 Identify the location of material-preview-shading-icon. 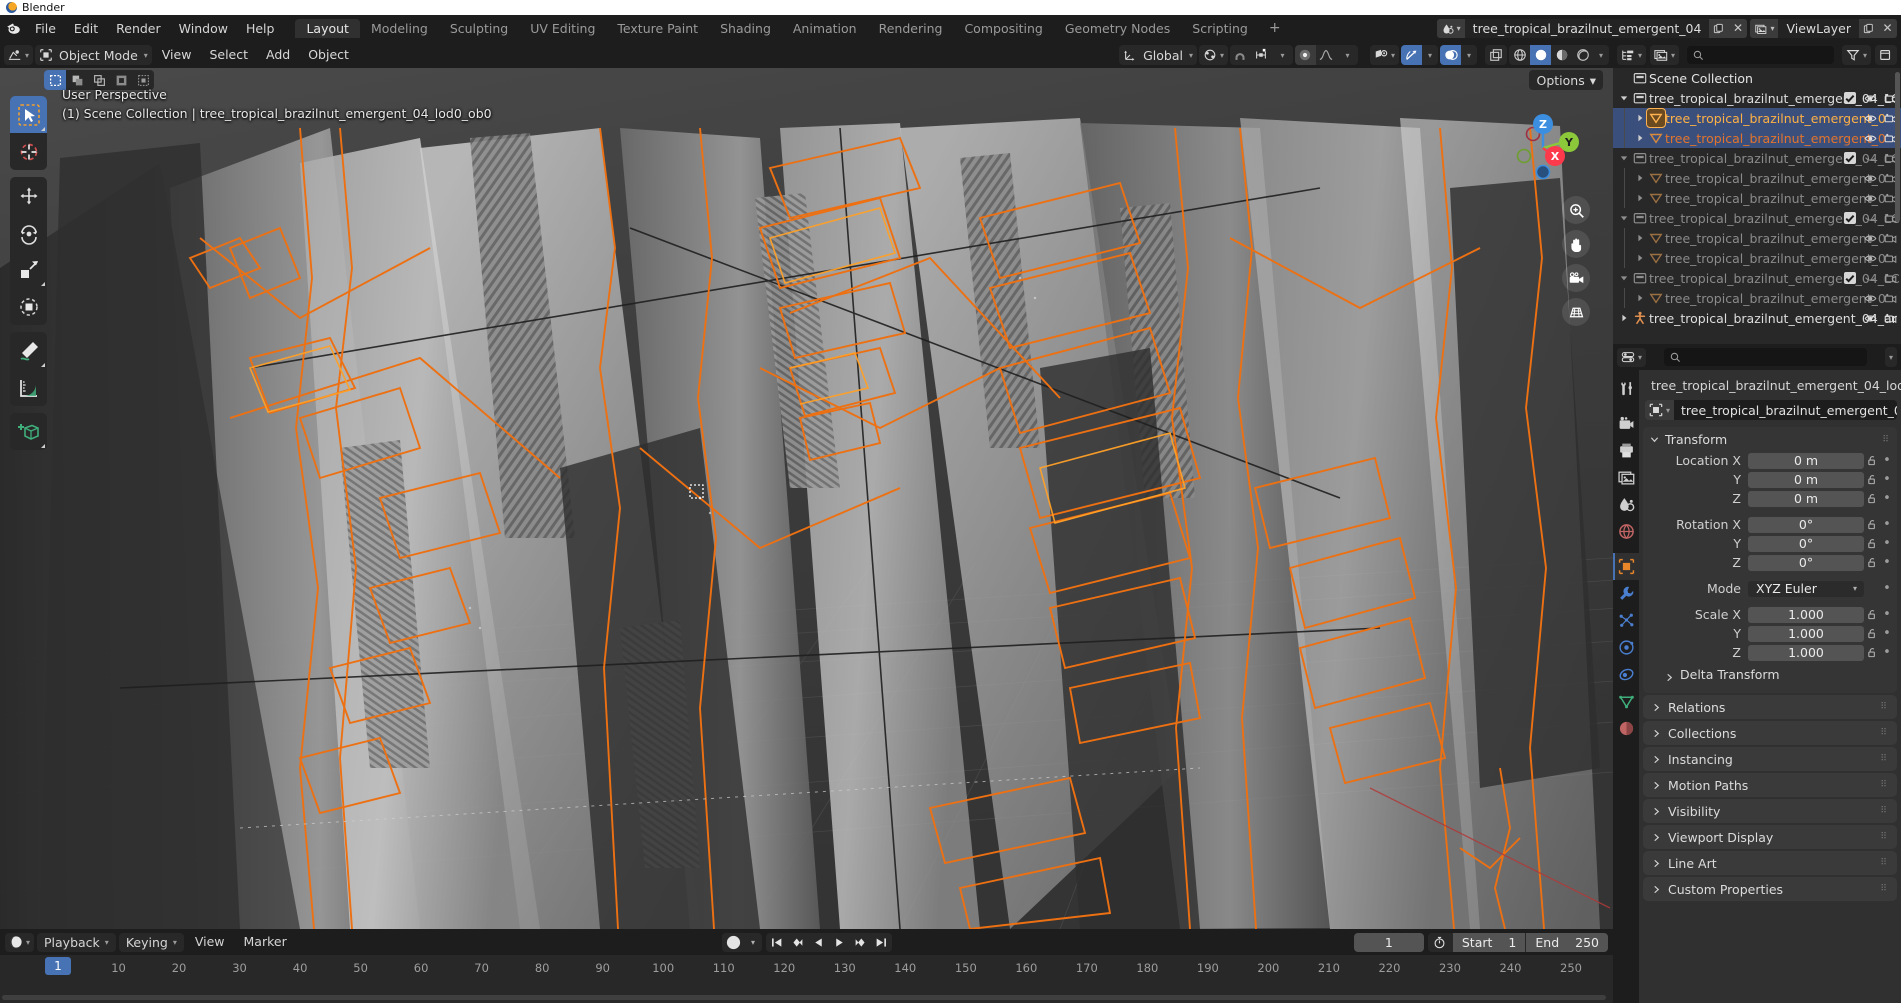
(1561, 55).